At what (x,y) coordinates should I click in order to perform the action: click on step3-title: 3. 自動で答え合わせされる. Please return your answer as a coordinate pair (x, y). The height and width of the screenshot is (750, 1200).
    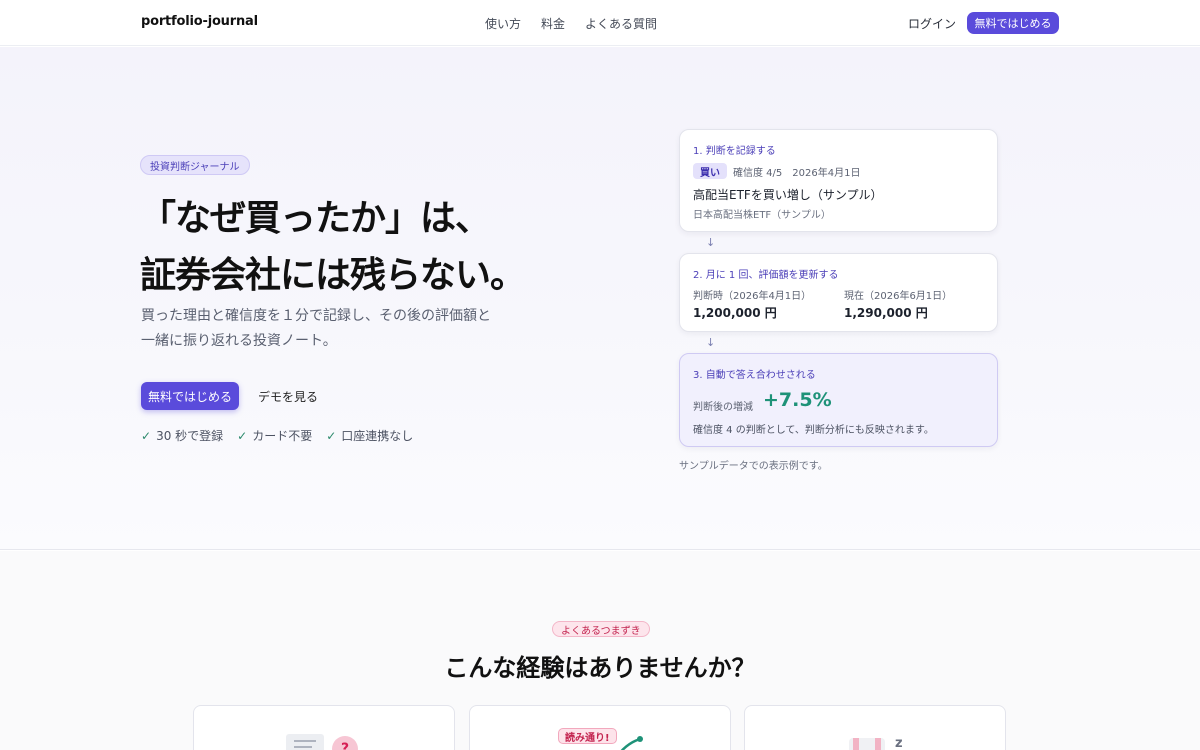
    Looking at the image, I should click on (754, 375).